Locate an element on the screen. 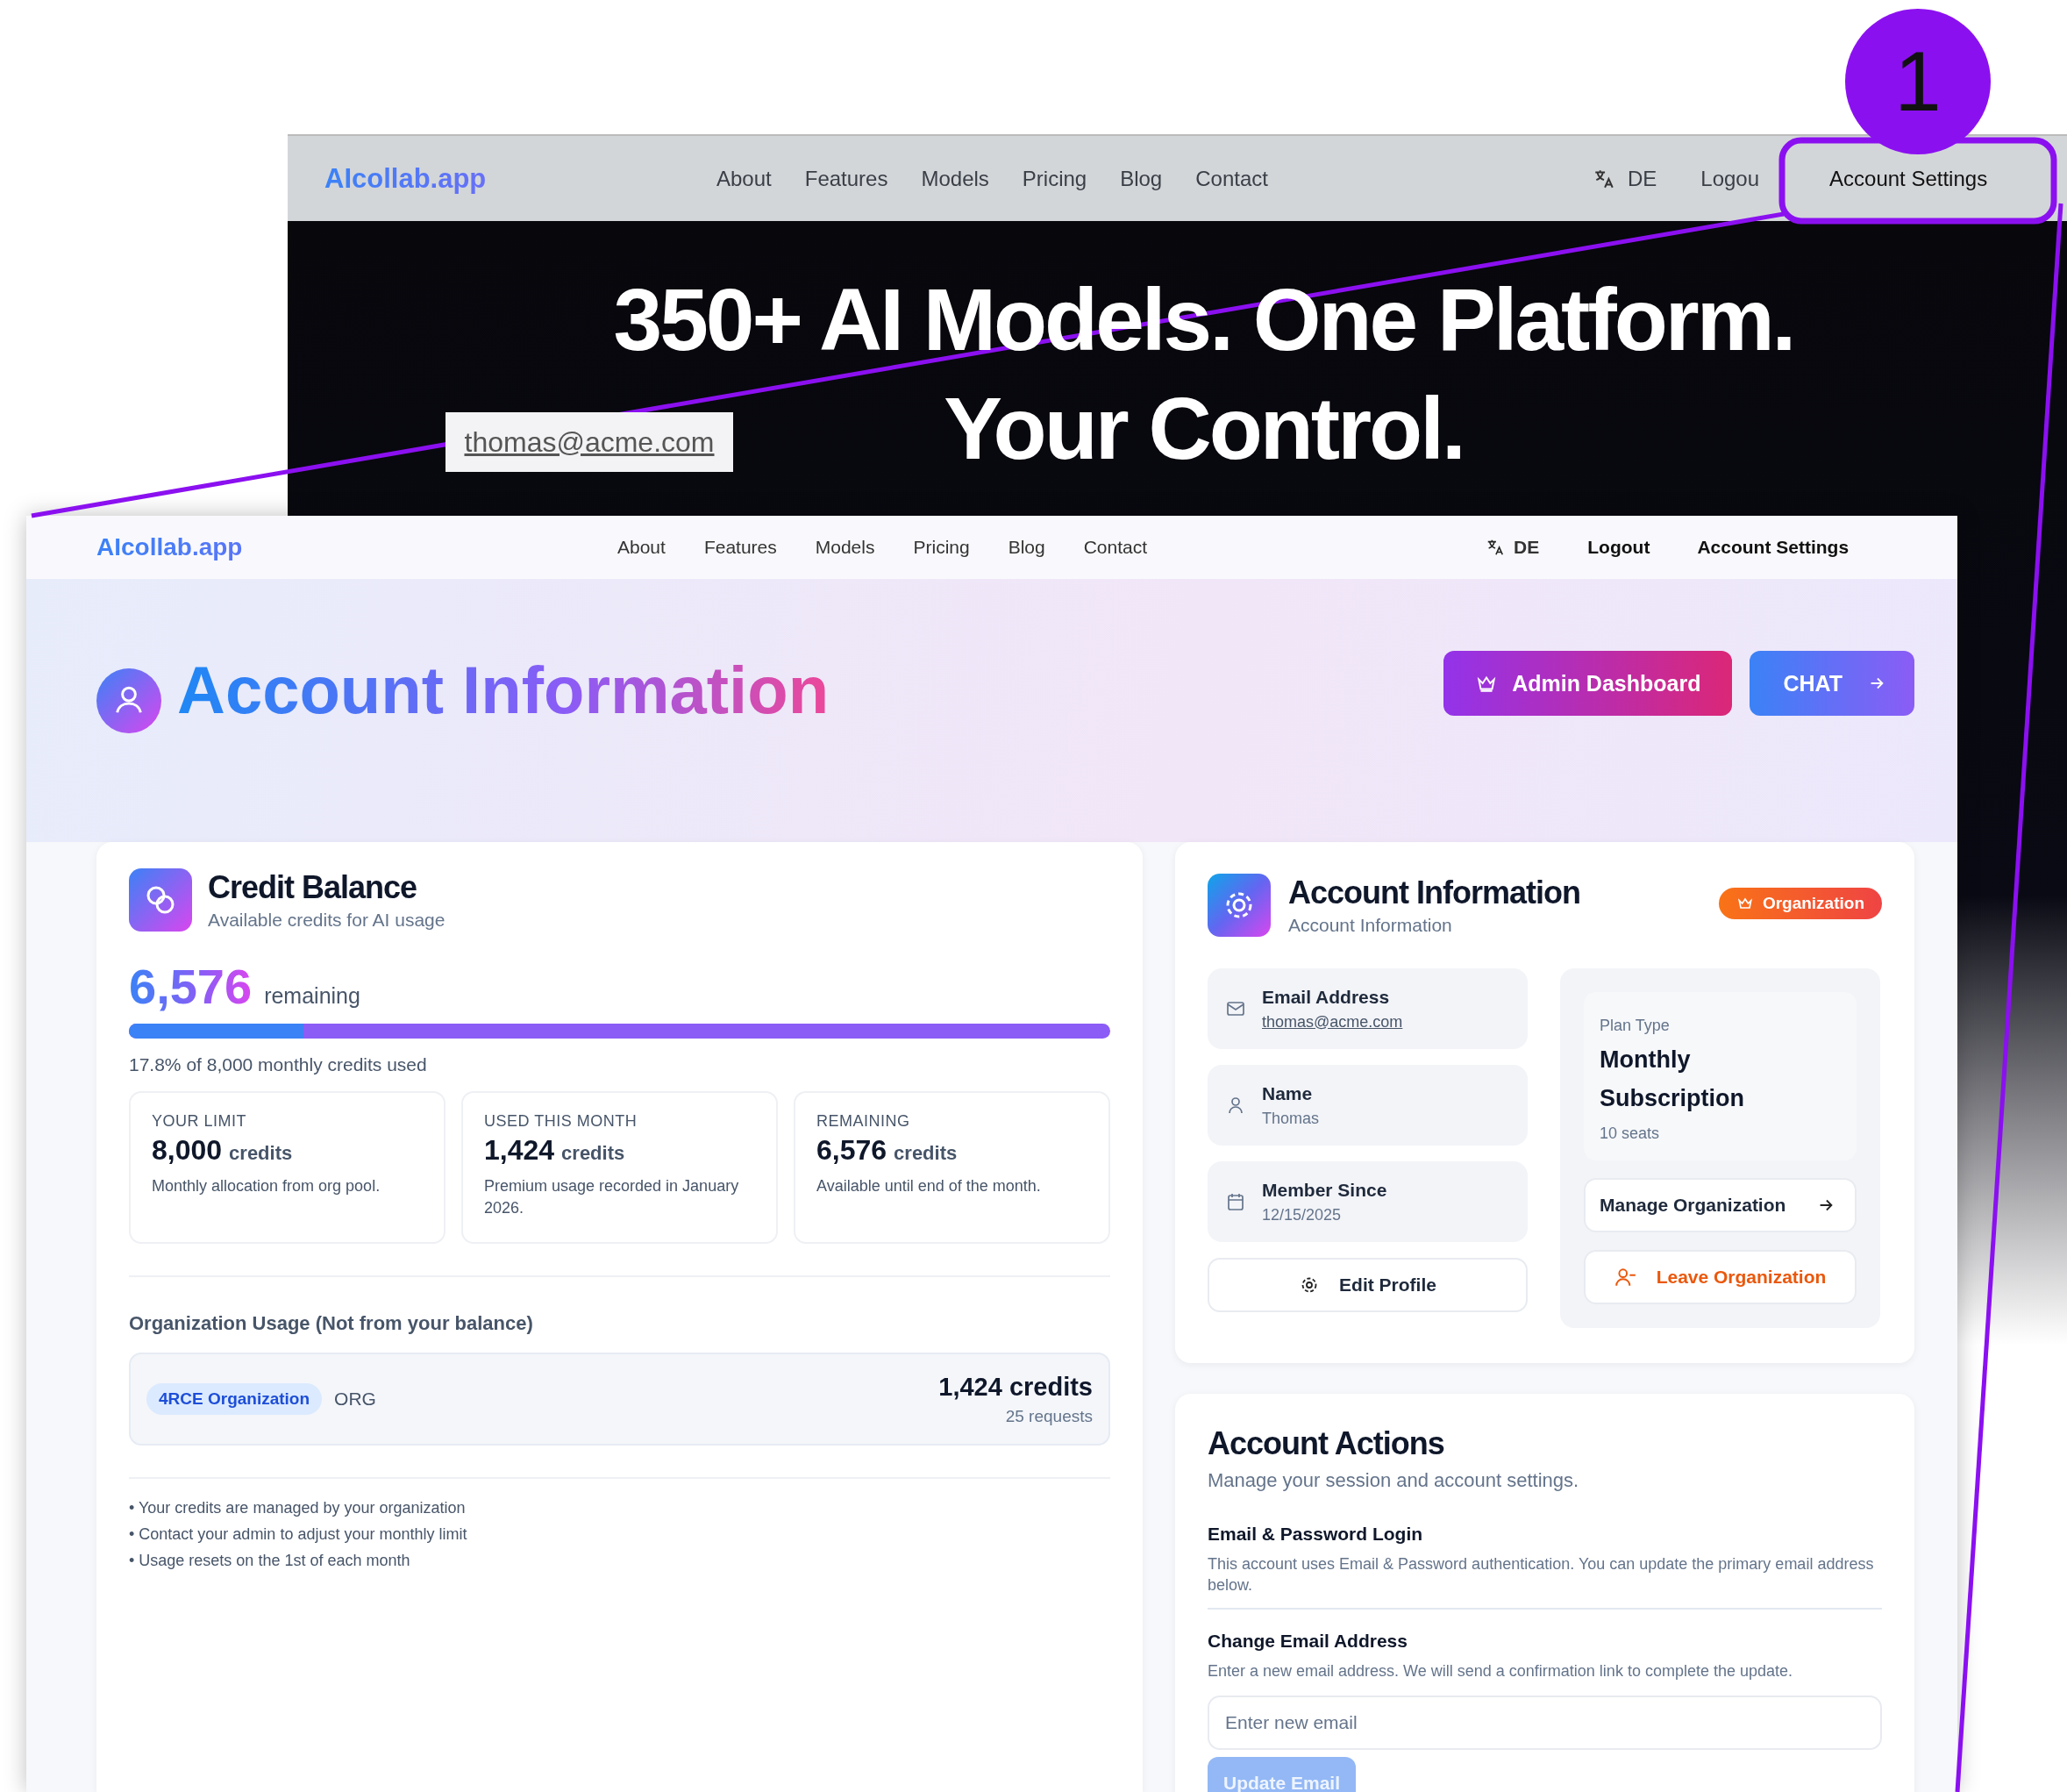 This screenshot has height=1792, width=2067. user-minus-icon is located at coordinates (1626, 1277).